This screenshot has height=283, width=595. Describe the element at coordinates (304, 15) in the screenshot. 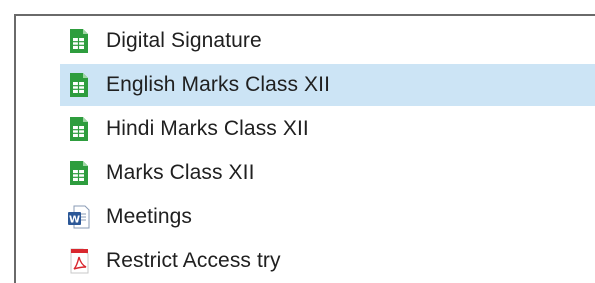

I see `pane-border-top` at that location.